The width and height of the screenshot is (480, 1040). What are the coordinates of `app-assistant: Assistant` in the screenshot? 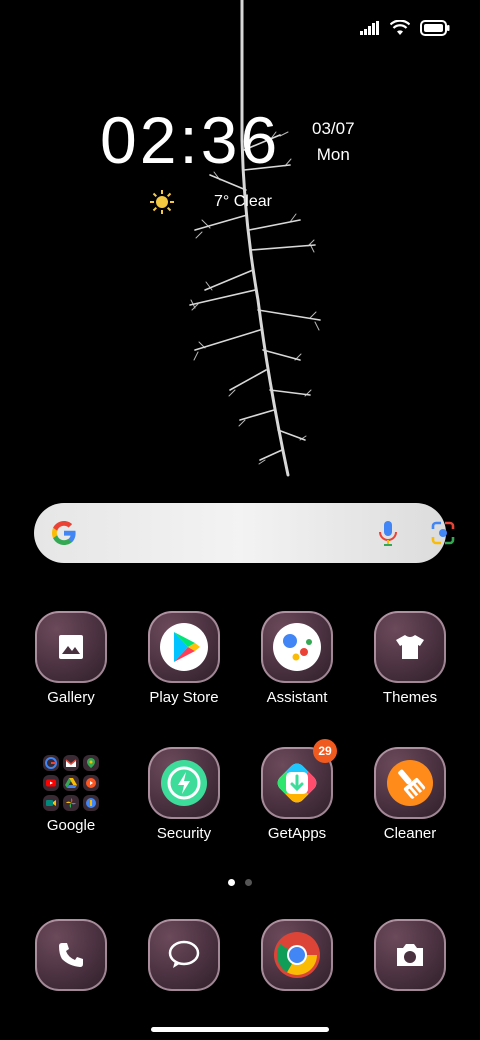 It's located at (297, 658).